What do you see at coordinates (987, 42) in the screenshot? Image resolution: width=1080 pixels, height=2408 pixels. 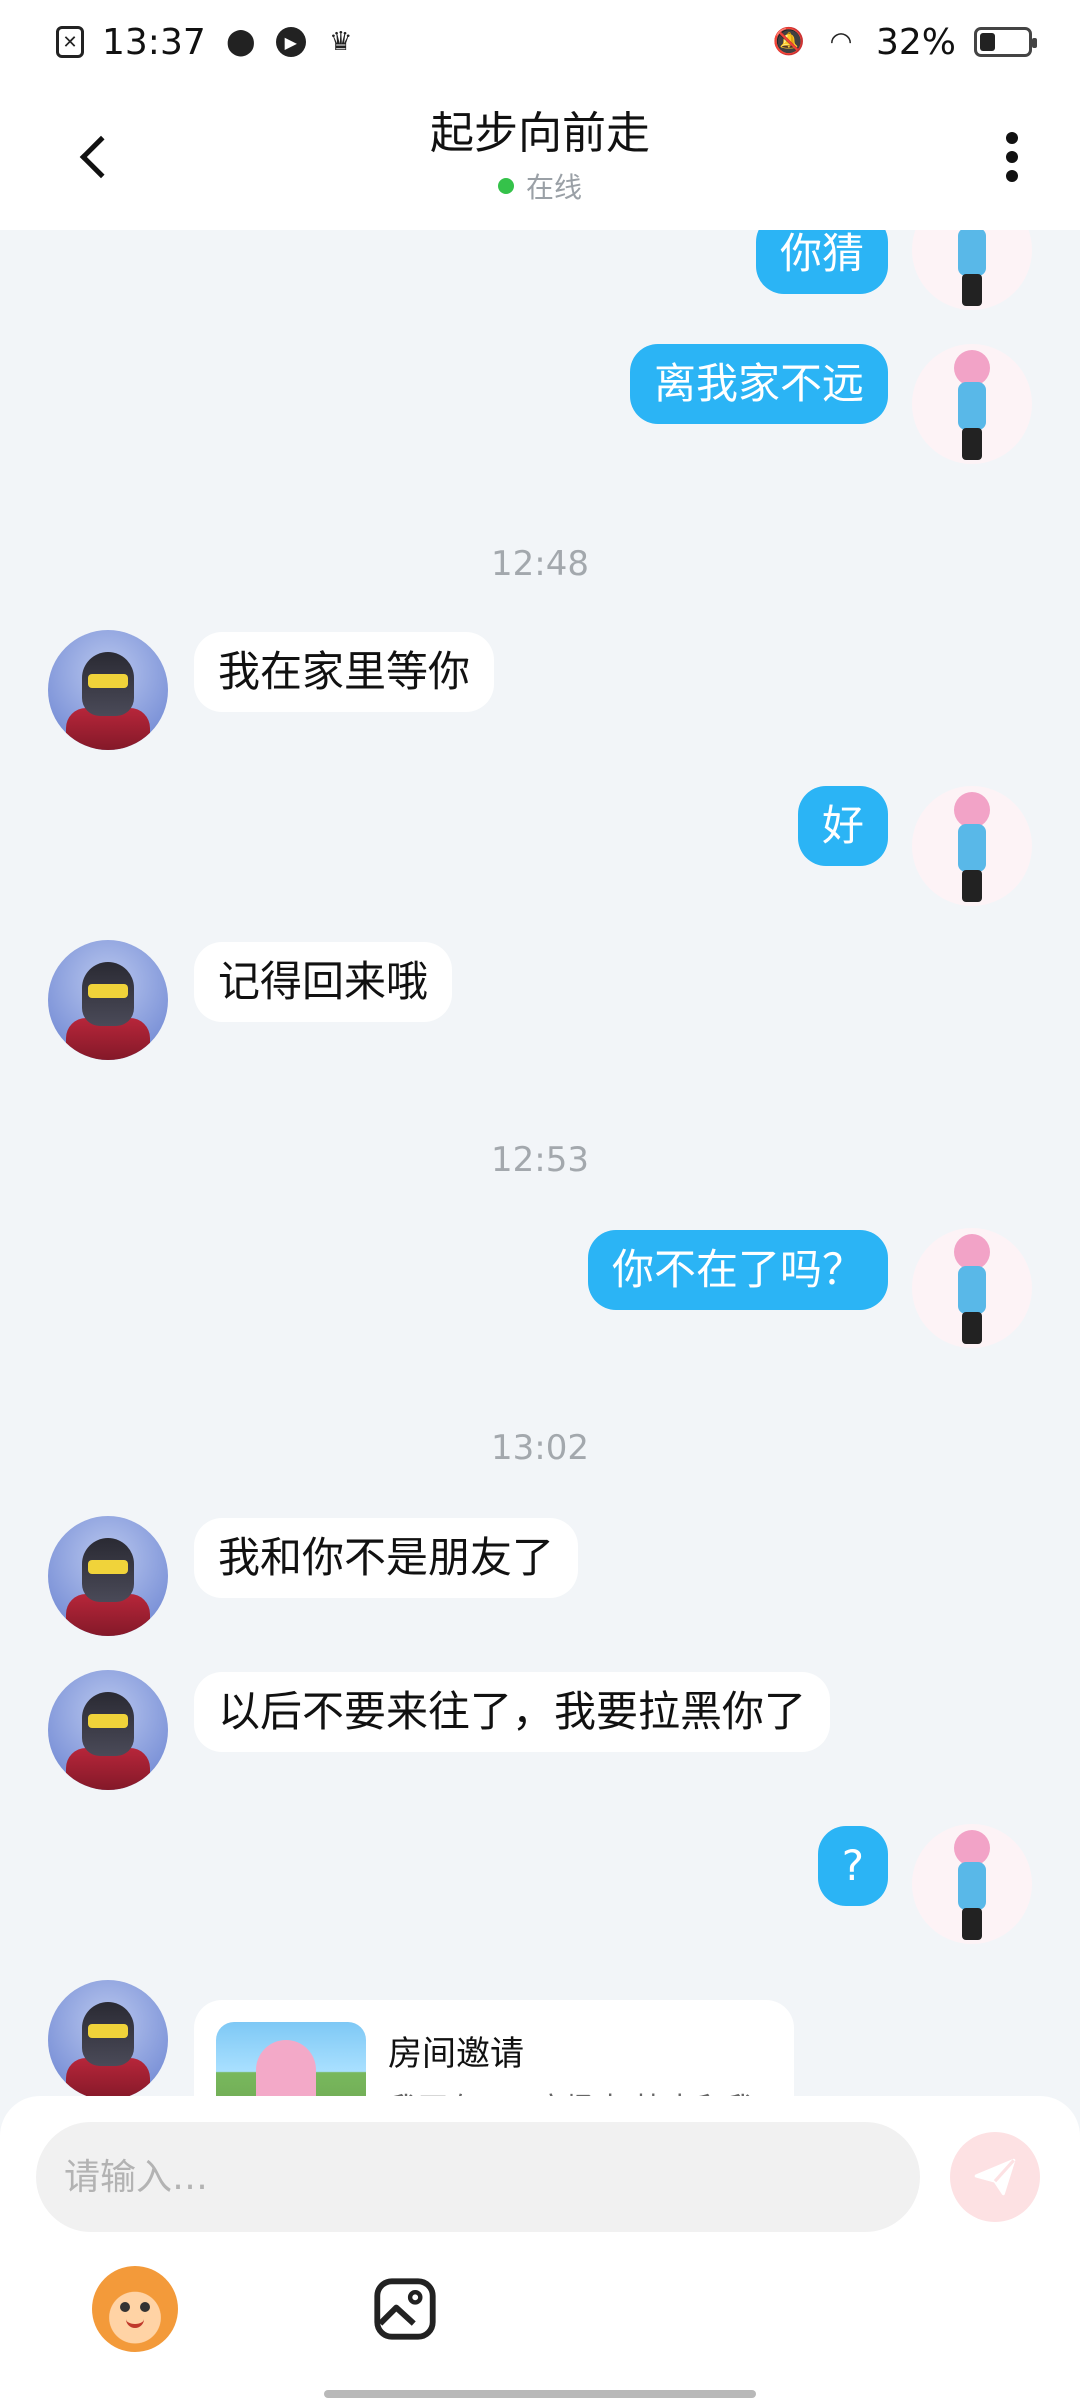 I see `battery-level-fill` at bounding box center [987, 42].